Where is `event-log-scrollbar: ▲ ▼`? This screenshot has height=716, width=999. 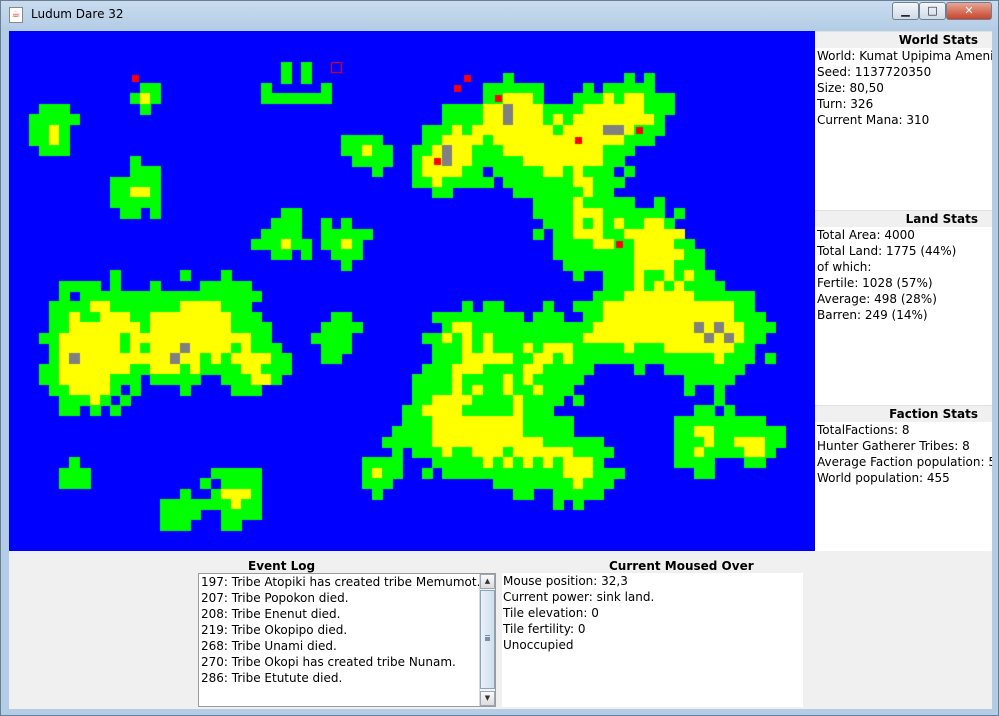 event-log-scrollbar: ▲ ▼ is located at coordinates (487, 640).